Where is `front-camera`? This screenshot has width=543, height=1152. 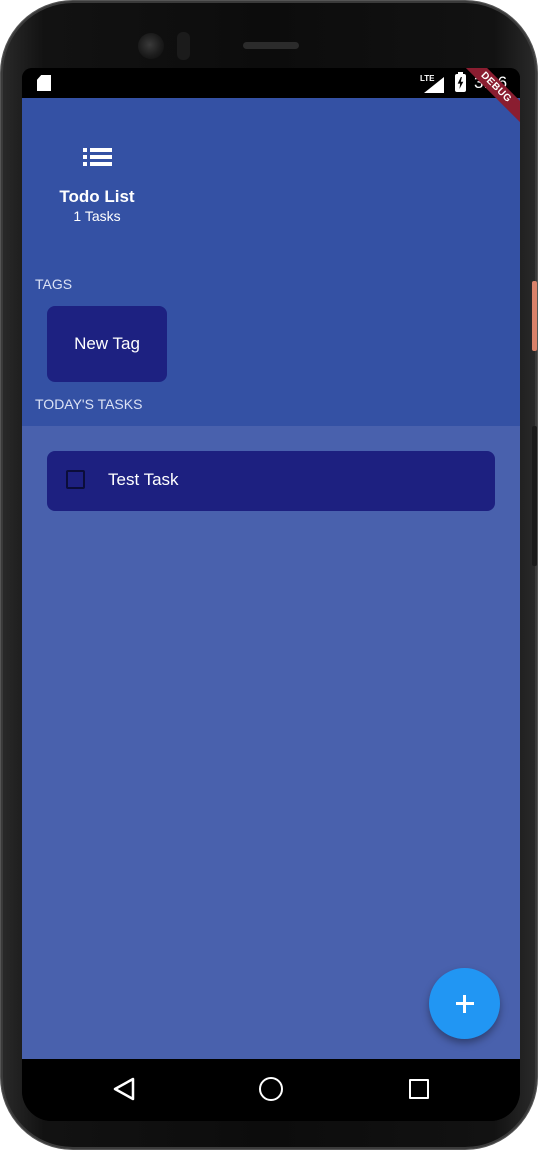 front-camera is located at coordinates (151, 46).